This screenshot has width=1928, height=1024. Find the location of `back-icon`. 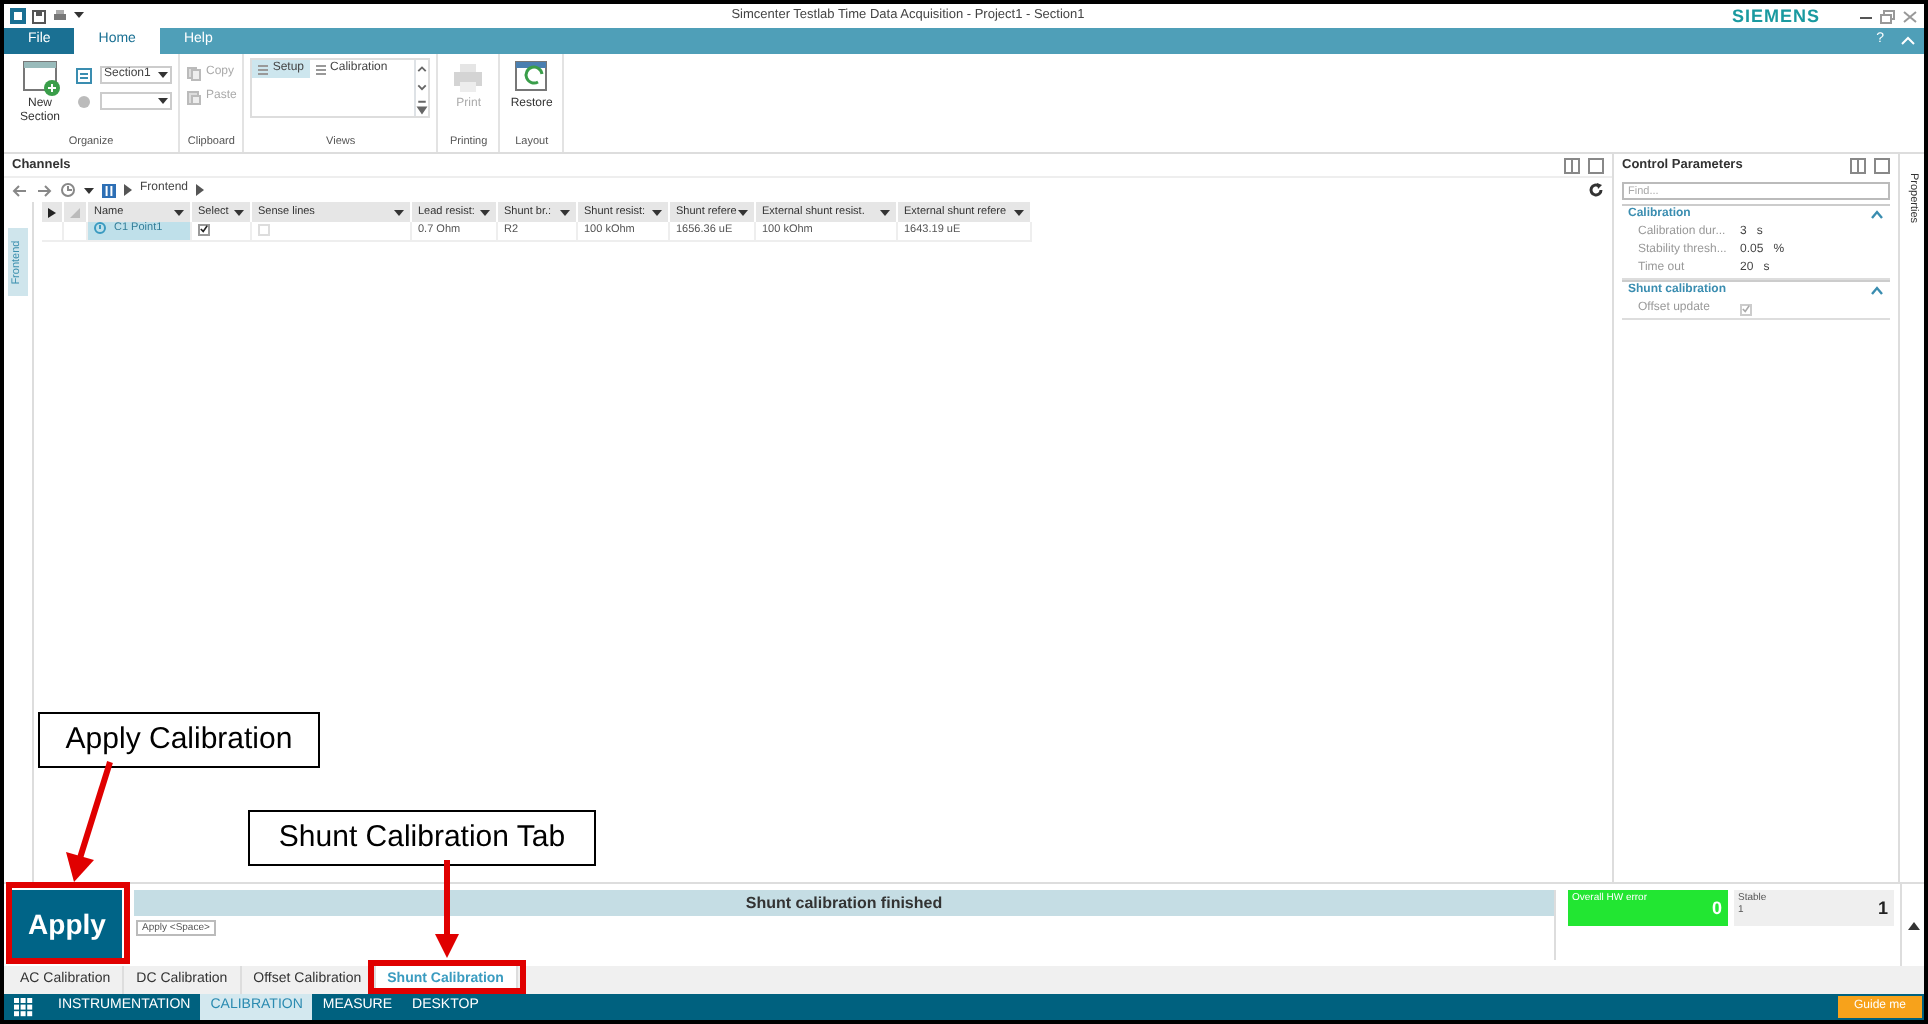

back-icon is located at coordinates (20, 190).